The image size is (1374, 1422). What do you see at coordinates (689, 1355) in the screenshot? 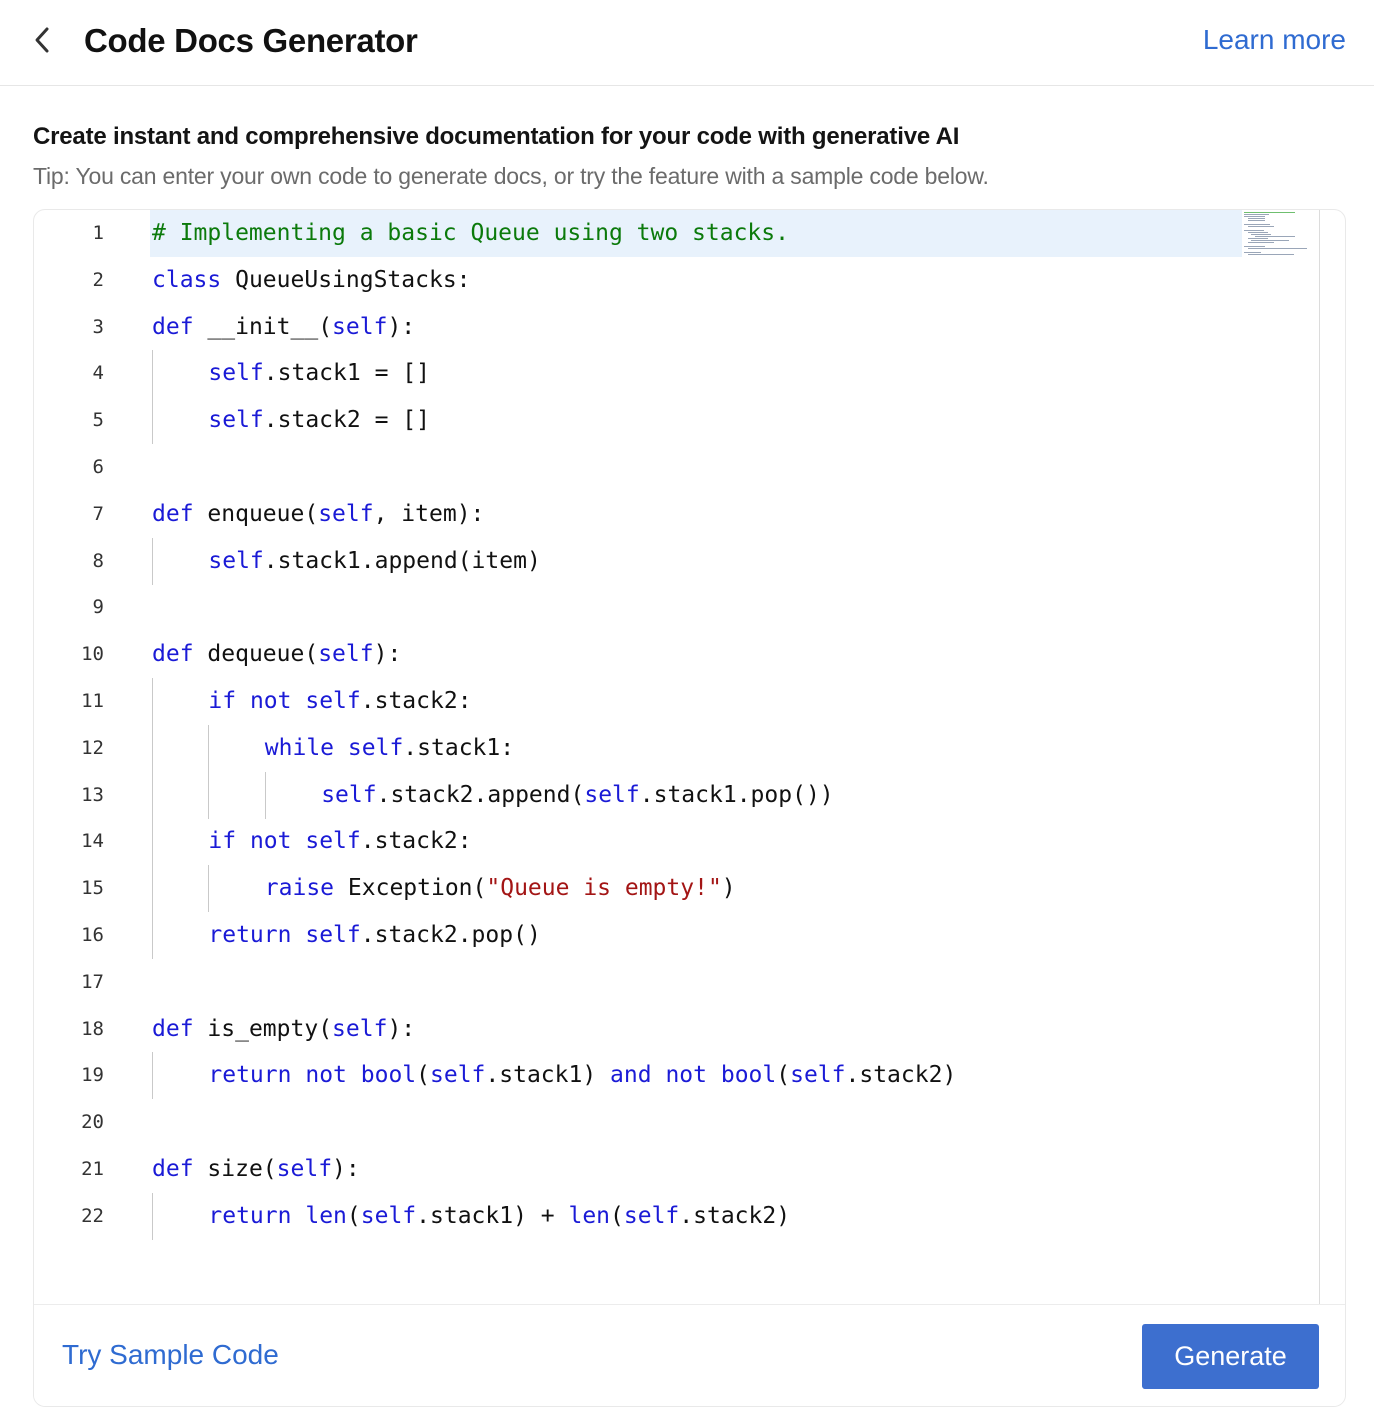
I see `editor-footer: Try Sample Code Generate` at bounding box center [689, 1355].